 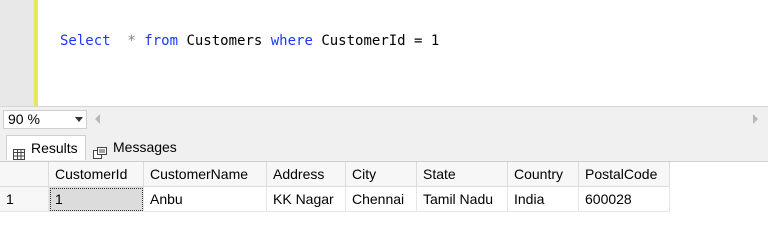 What do you see at coordinates (45, 119) in the screenshot?
I see `zoom-dropdown: 90 %` at bounding box center [45, 119].